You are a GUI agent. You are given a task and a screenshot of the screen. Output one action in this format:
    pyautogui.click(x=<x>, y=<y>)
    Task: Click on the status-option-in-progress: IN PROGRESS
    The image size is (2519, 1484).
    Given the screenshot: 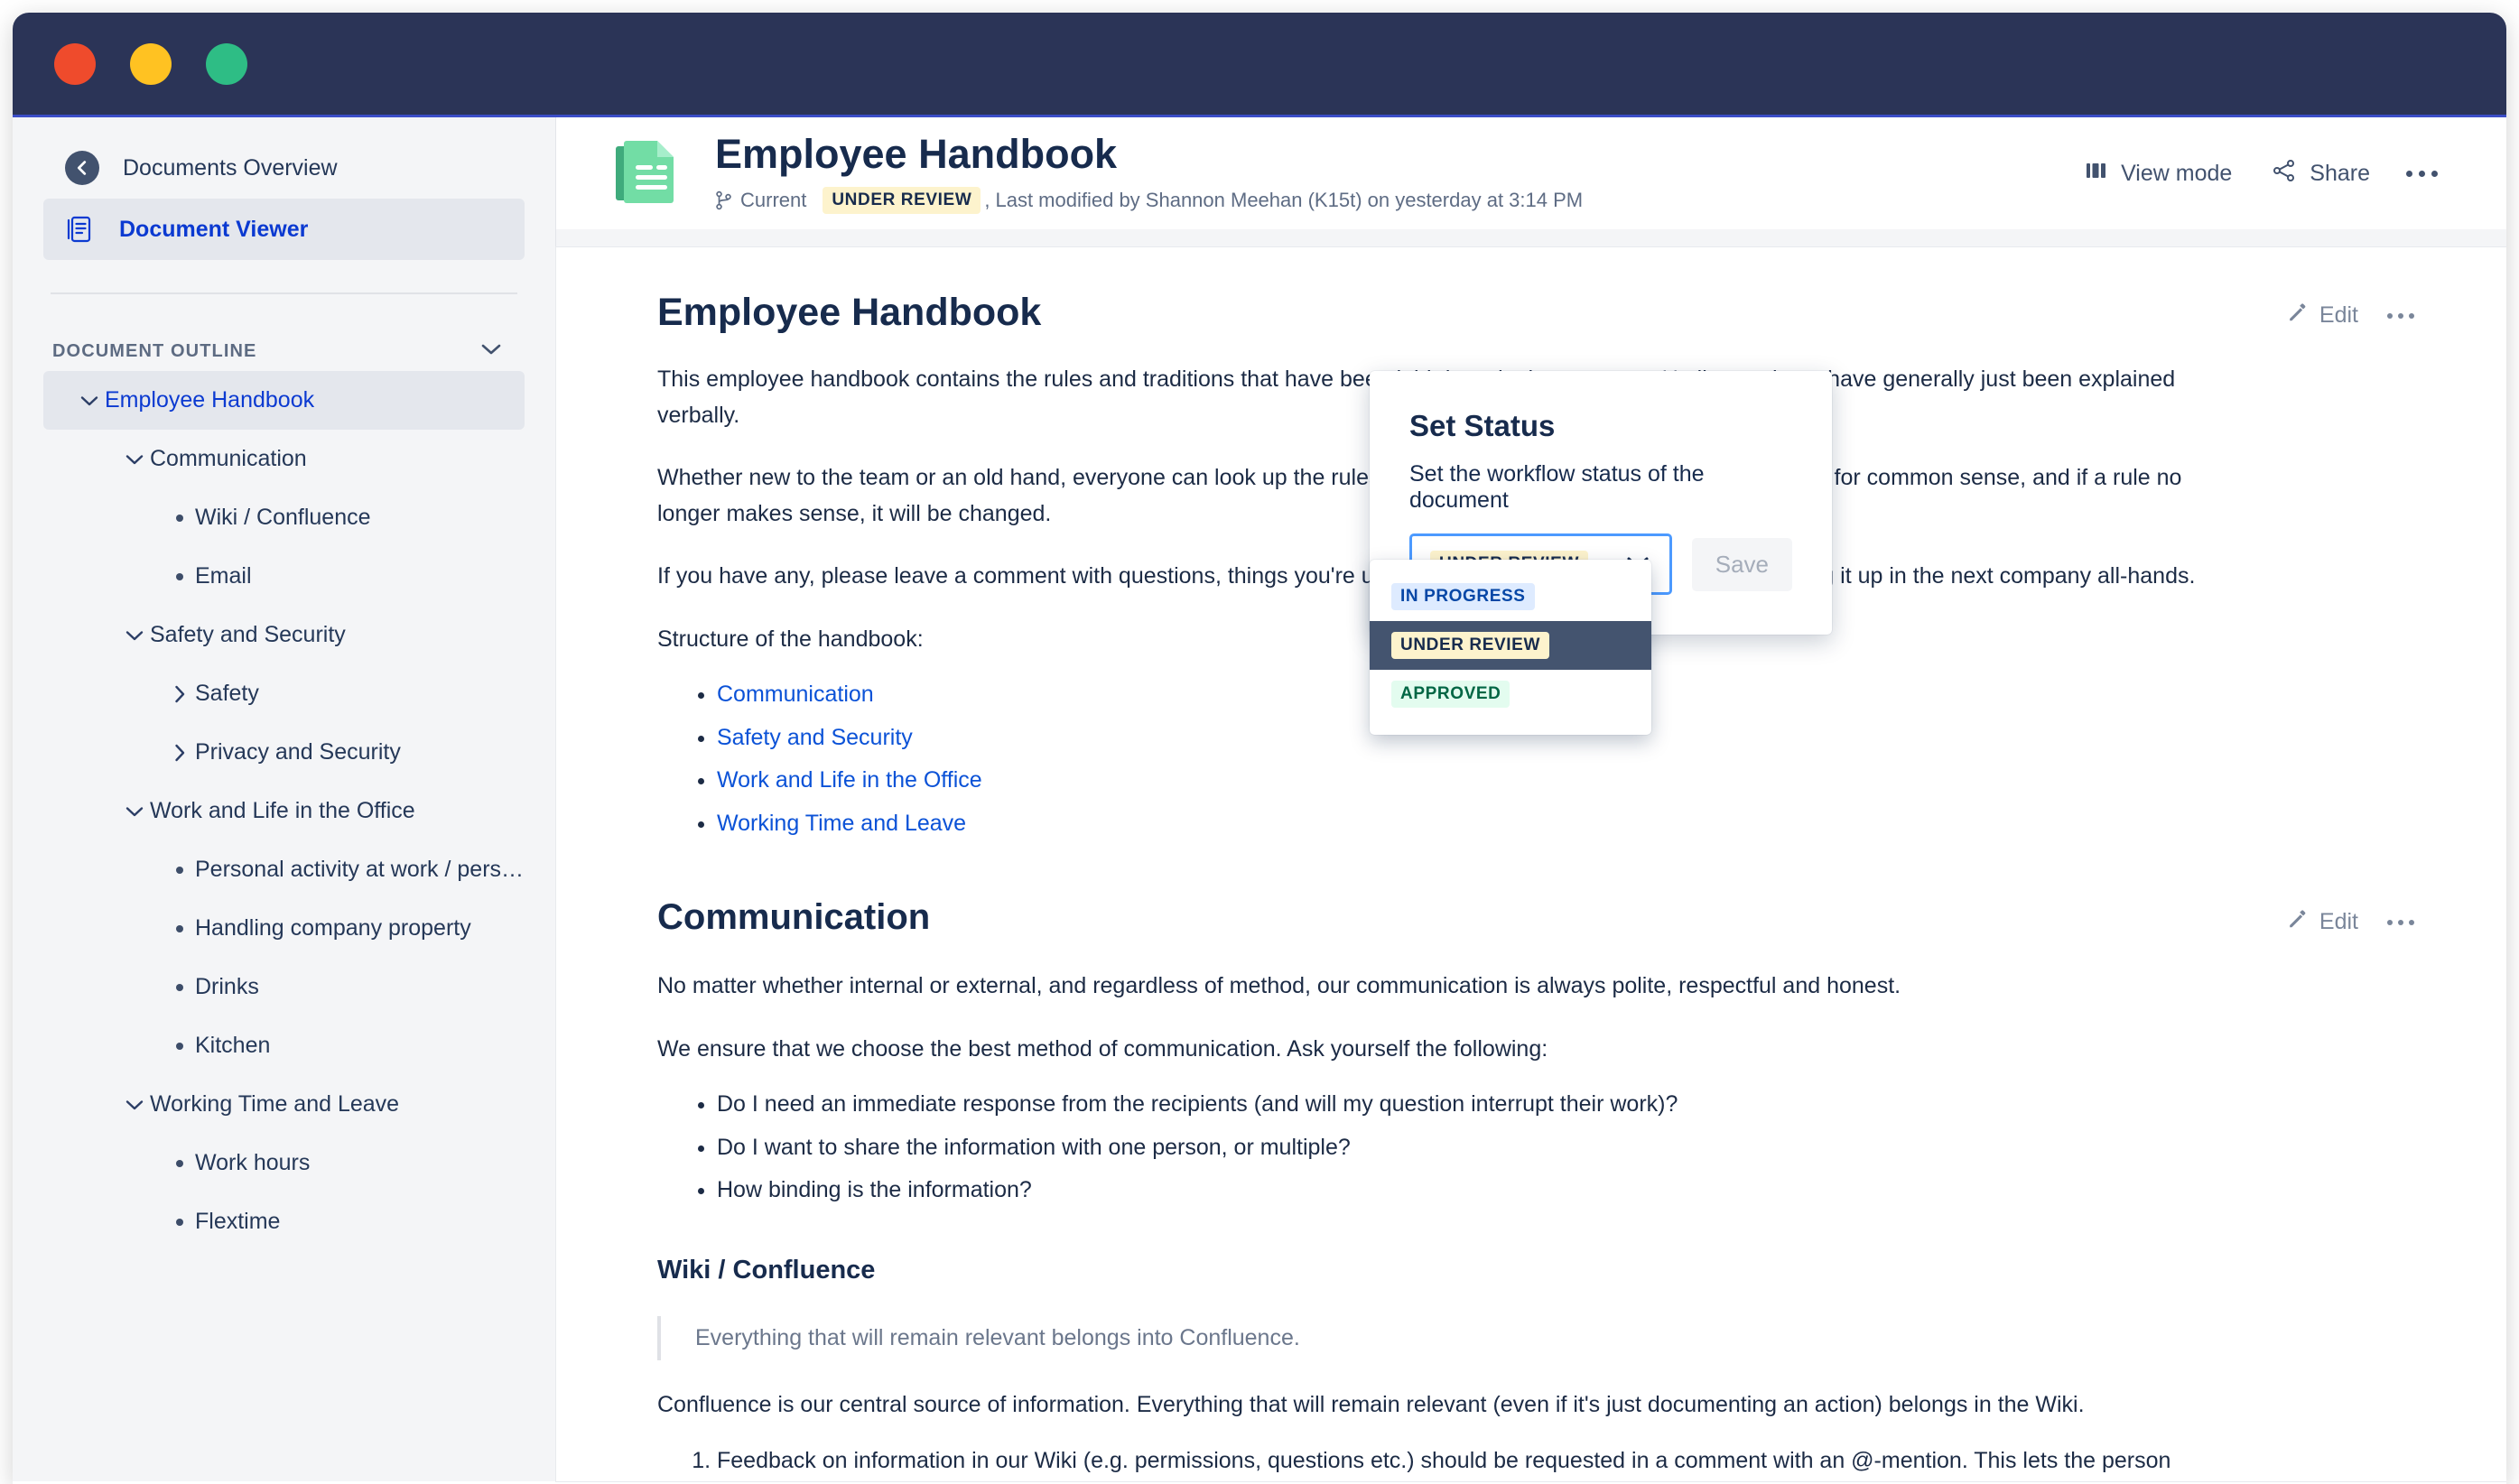 What is the action you would take?
    pyautogui.click(x=1510, y=596)
    